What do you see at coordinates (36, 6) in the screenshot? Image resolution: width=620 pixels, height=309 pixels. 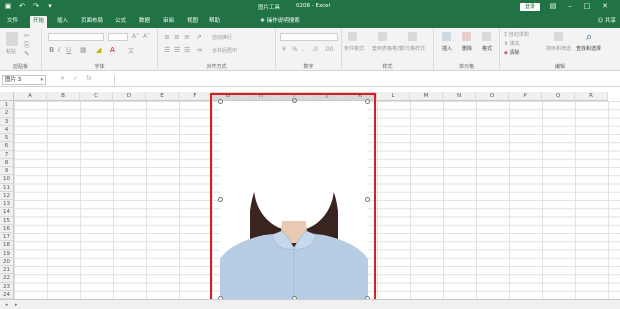 I see `redo-icon: ↷` at bounding box center [36, 6].